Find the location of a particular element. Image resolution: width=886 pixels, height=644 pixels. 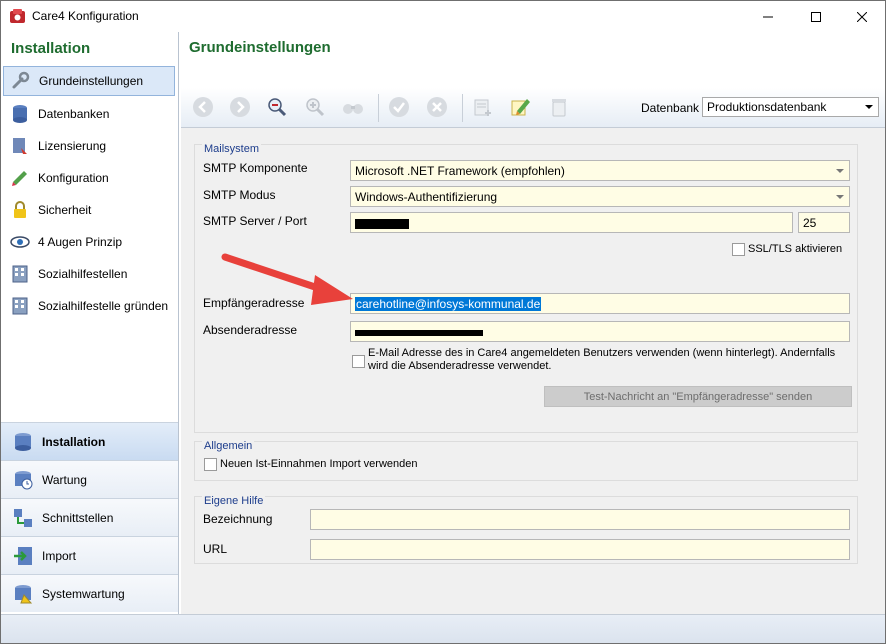

maximize-icon is located at coordinates (816, 16).